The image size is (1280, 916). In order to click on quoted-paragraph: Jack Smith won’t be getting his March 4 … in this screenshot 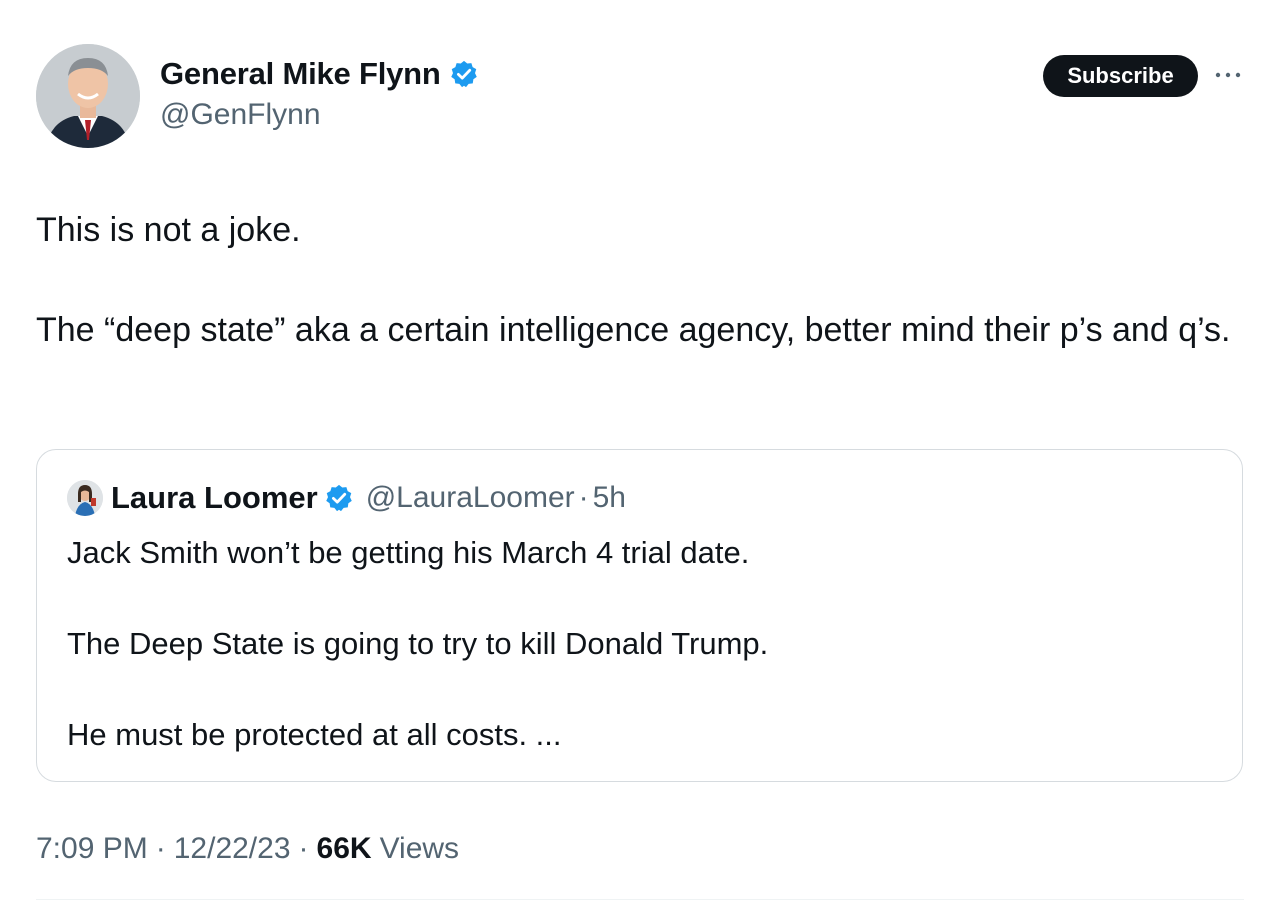, I will do `click(408, 552)`.